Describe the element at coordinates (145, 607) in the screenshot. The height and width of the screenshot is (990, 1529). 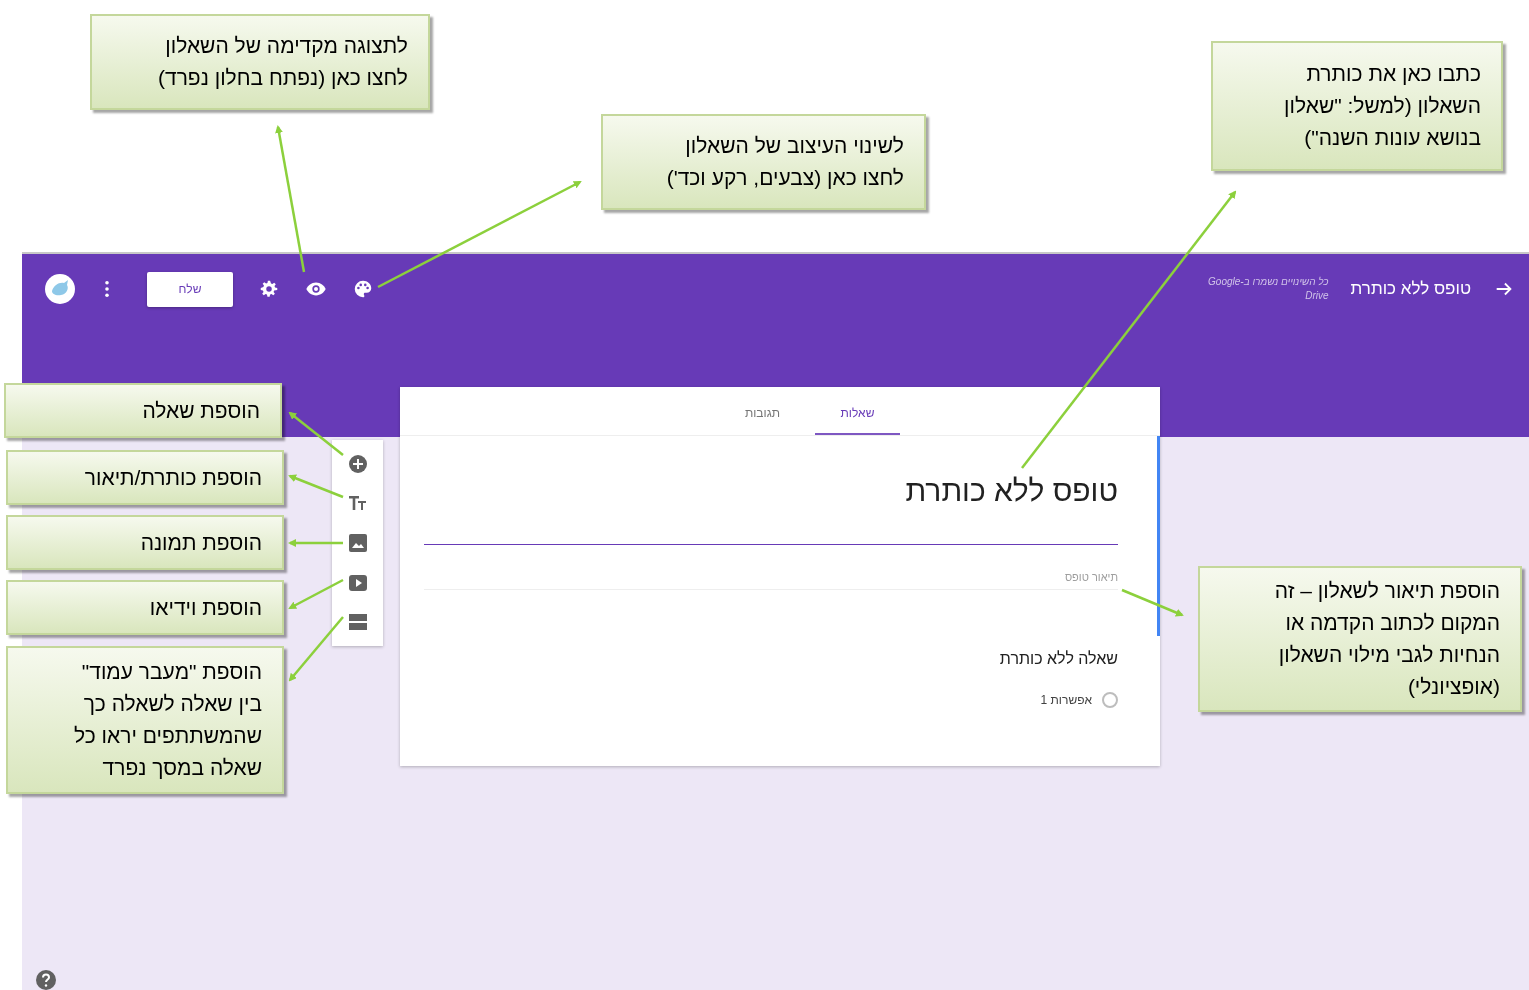
I see `callout-note: הוספת וידיאו` at that location.